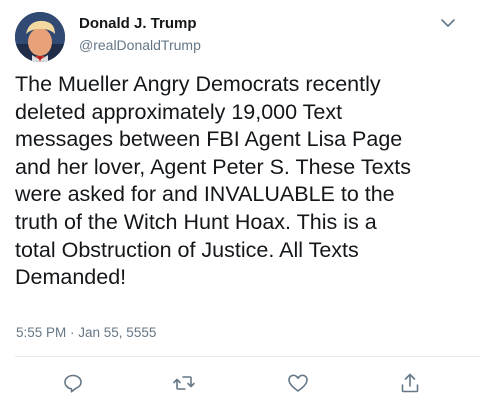 The width and height of the screenshot is (480, 410). I want to click on reply-icon, so click(73, 383).